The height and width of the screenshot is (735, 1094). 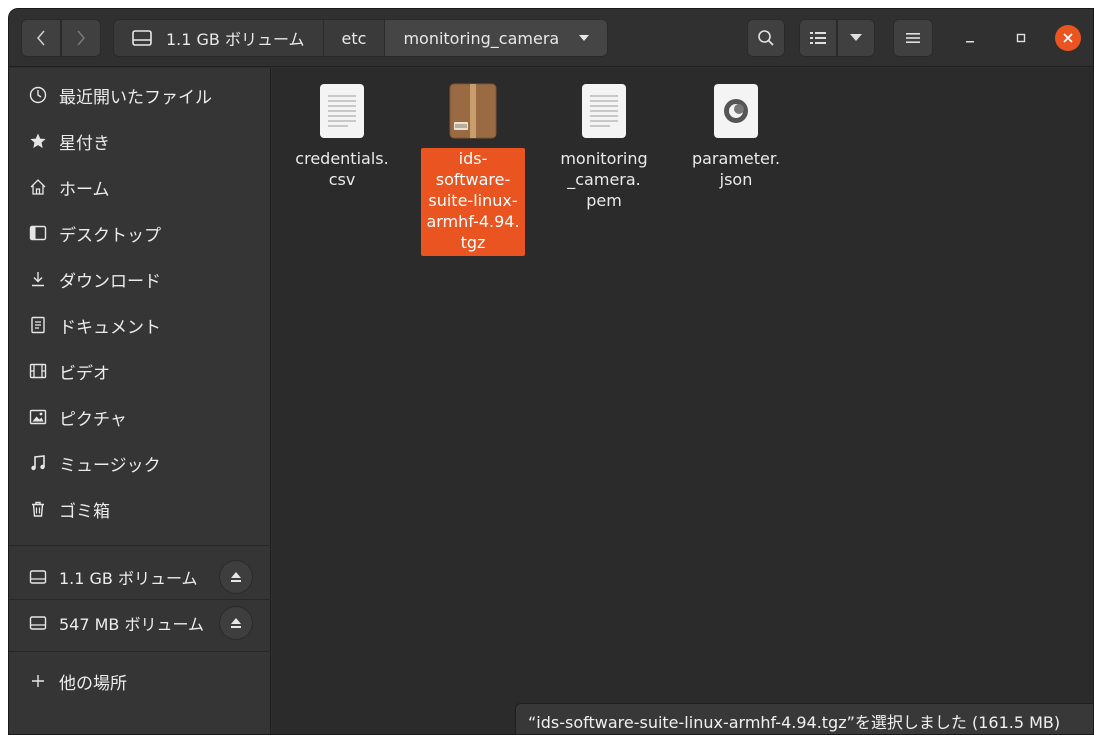 What do you see at coordinates (473, 111) in the screenshot?
I see `archive-package-icon` at bounding box center [473, 111].